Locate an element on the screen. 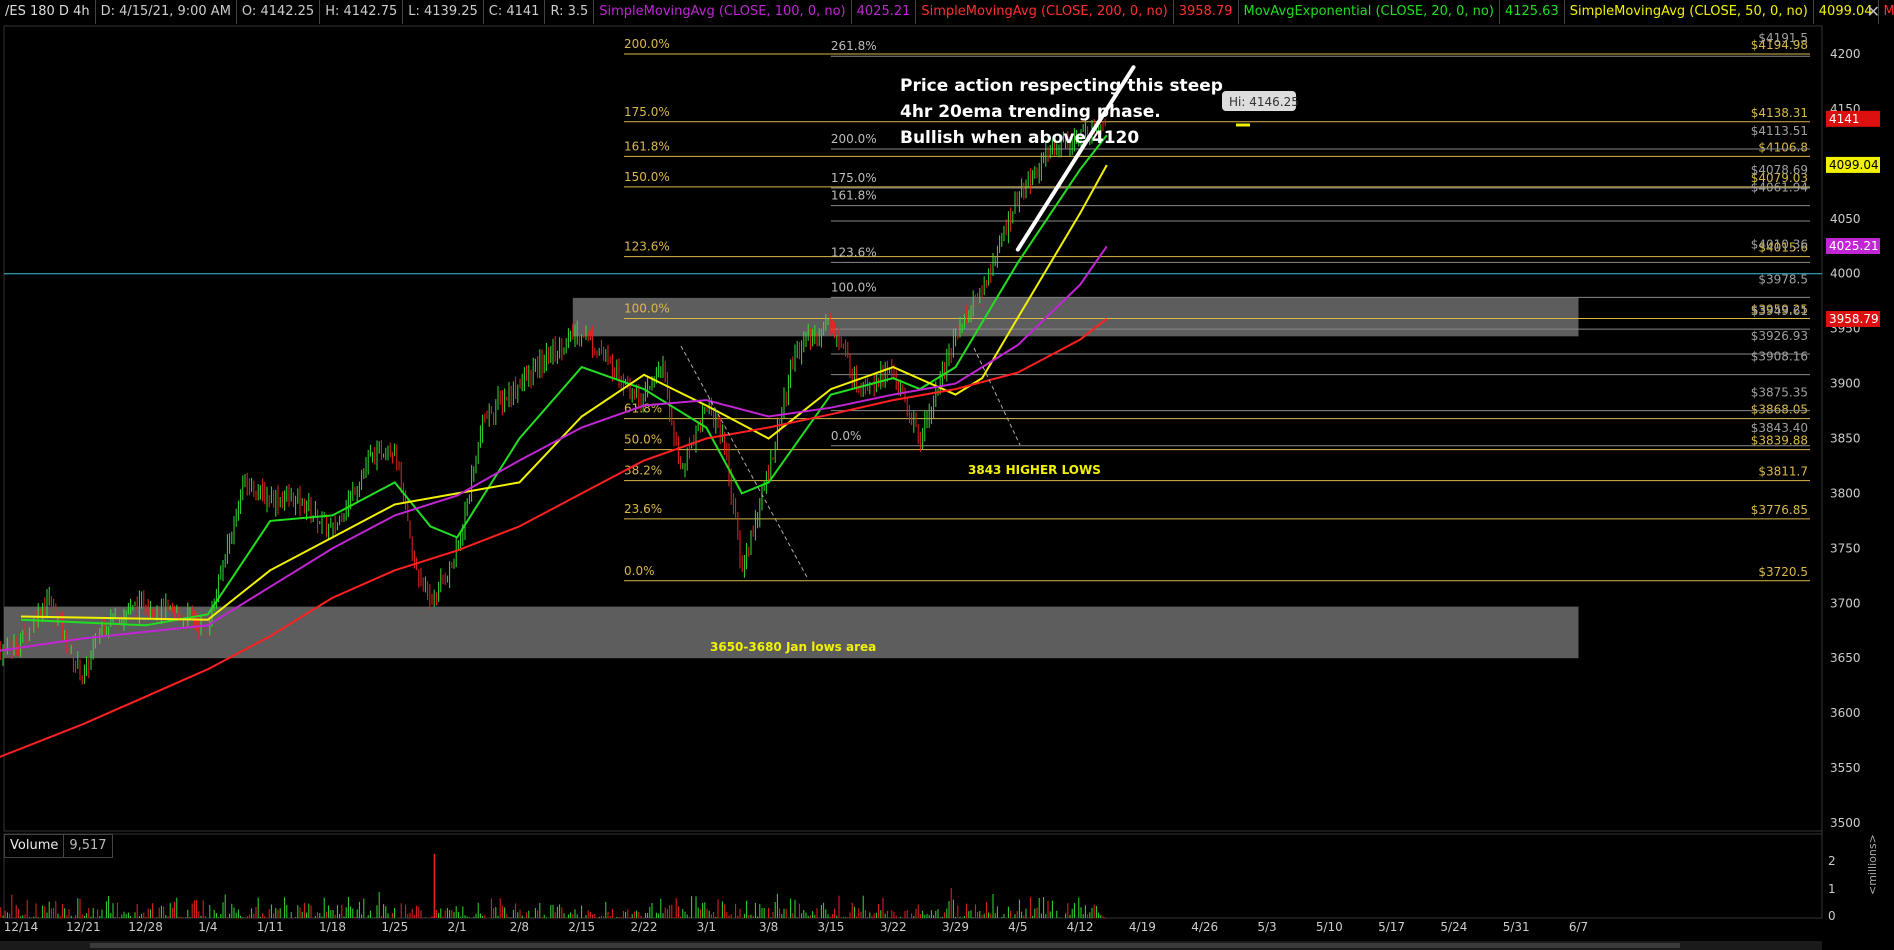 The image size is (1894, 950). fib-secondary-value-6: $3978.5 is located at coordinates (1783, 279).